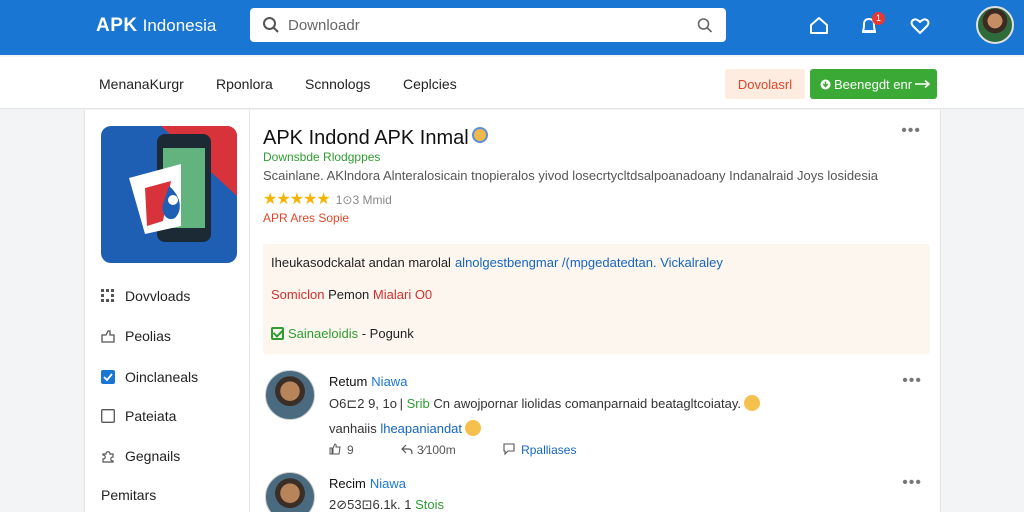  What do you see at coordinates (878, 18) in the screenshot?
I see `notification-badge: 1` at bounding box center [878, 18].